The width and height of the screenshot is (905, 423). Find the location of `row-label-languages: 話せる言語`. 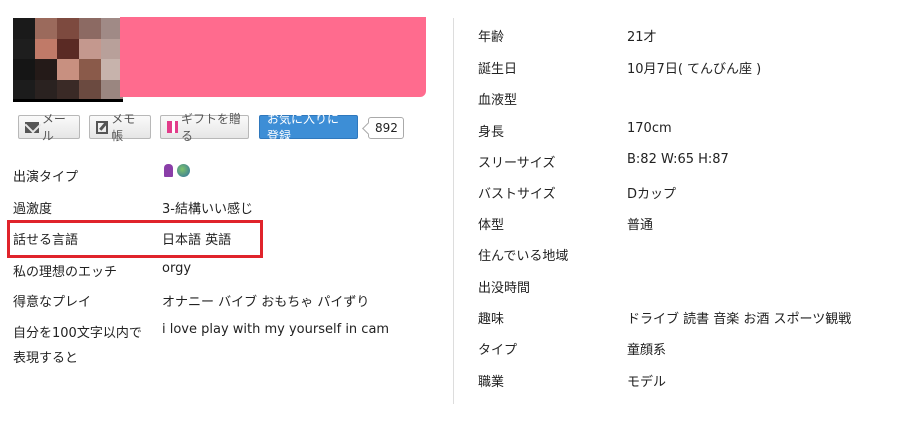

row-label-languages: 話せる言語 is located at coordinates (46, 240).